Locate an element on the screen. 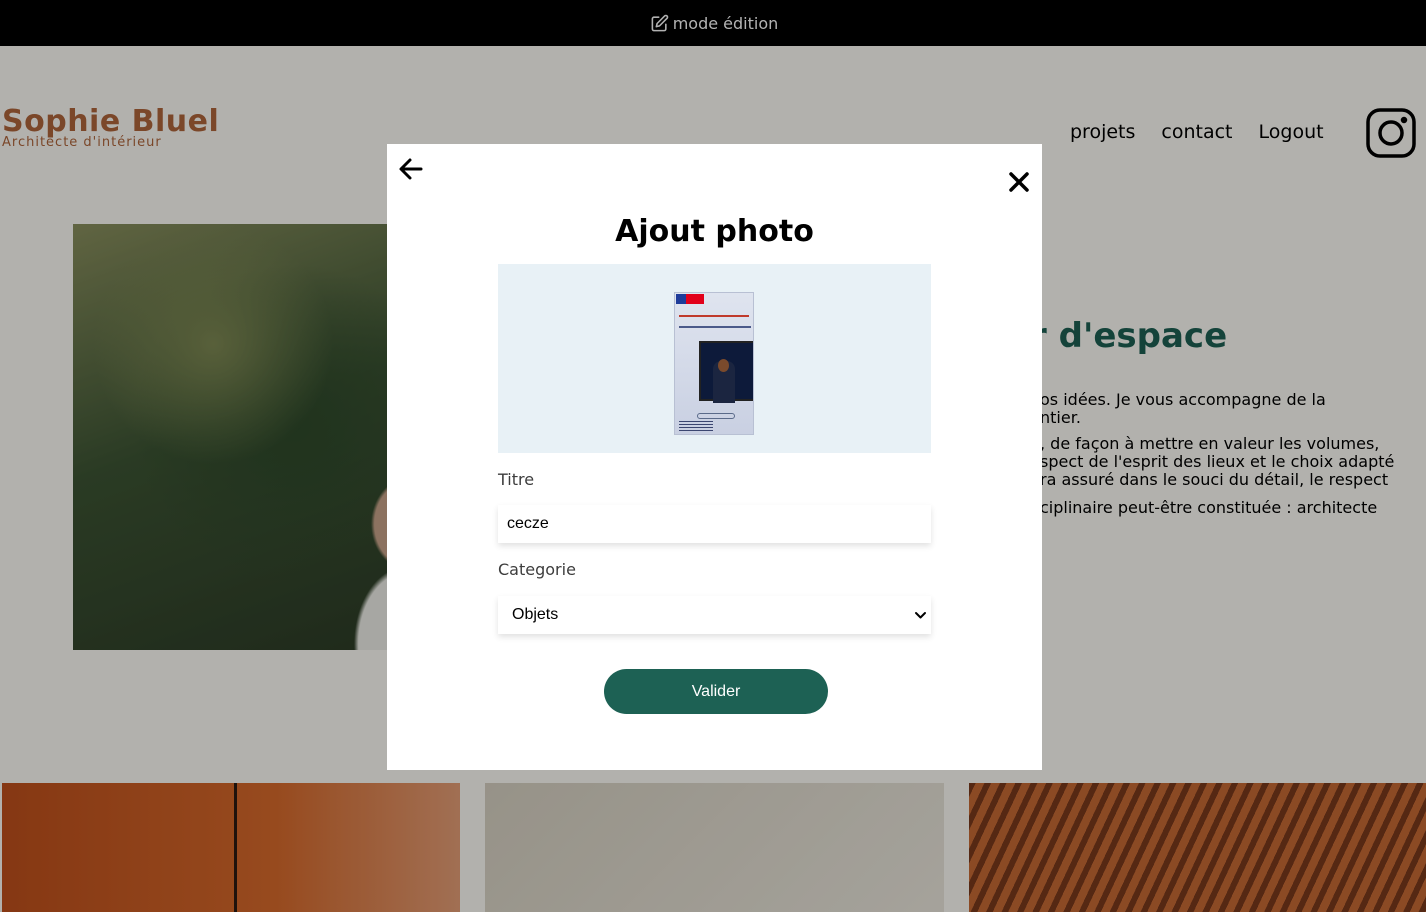  title-input is located at coordinates (714, 524).